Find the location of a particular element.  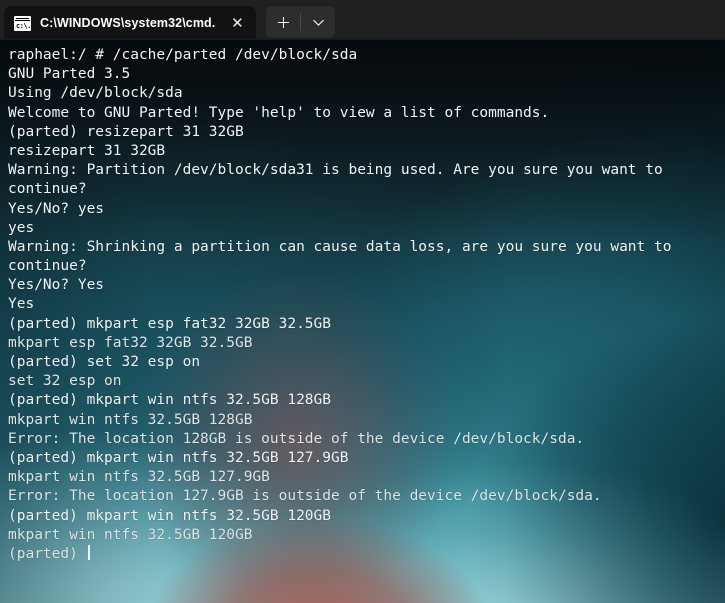

terminal-line: set 32 esp on is located at coordinates (366, 381).